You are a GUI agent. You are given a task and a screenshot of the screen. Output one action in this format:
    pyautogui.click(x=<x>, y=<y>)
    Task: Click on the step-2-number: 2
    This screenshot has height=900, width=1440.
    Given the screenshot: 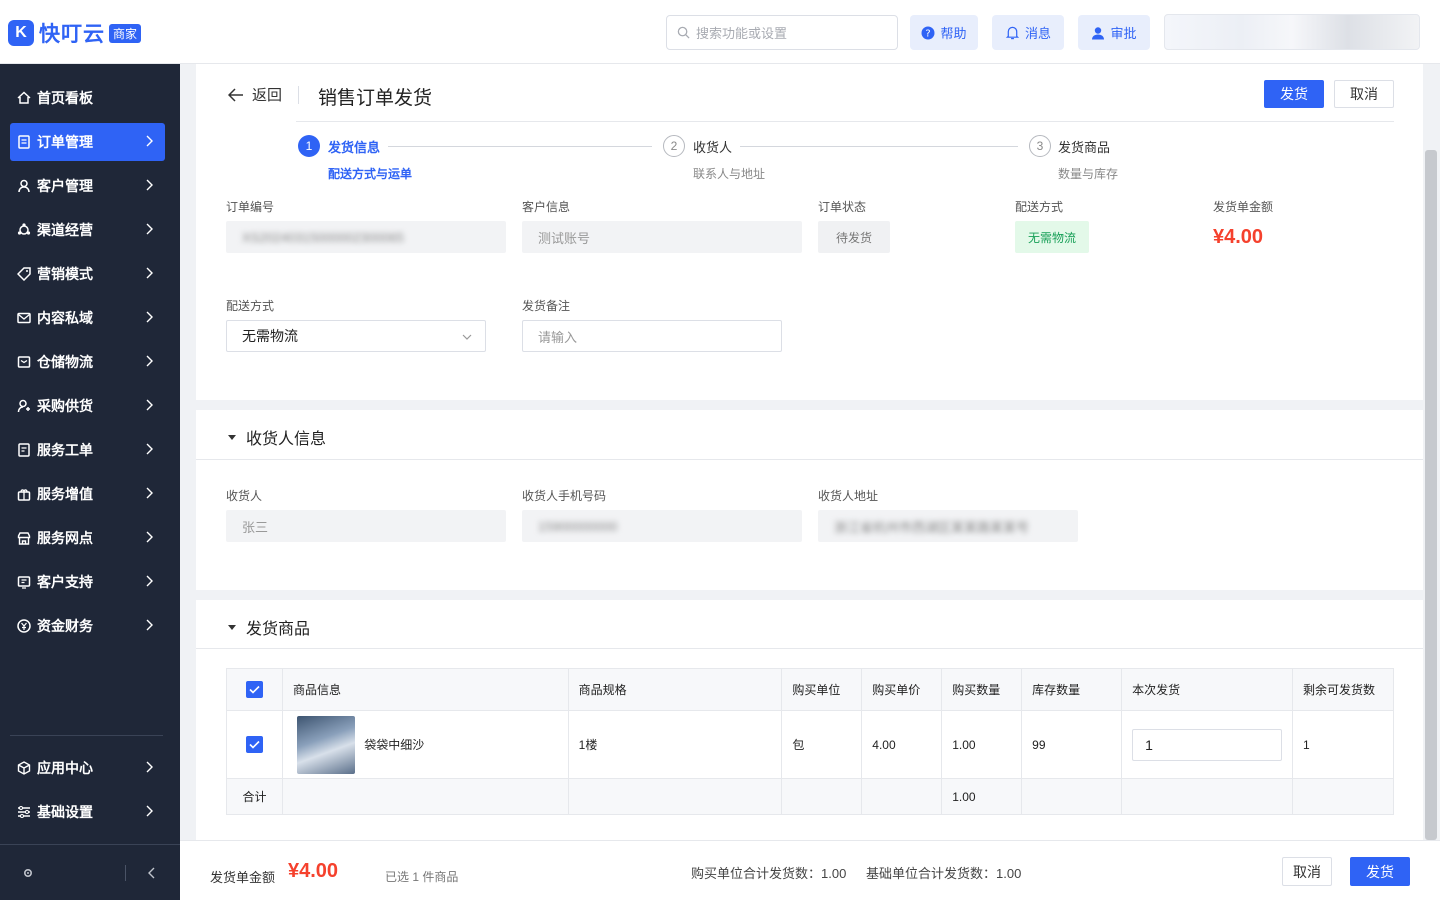 What is the action you would take?
    pyautogui.click(x=674, y=146)
    